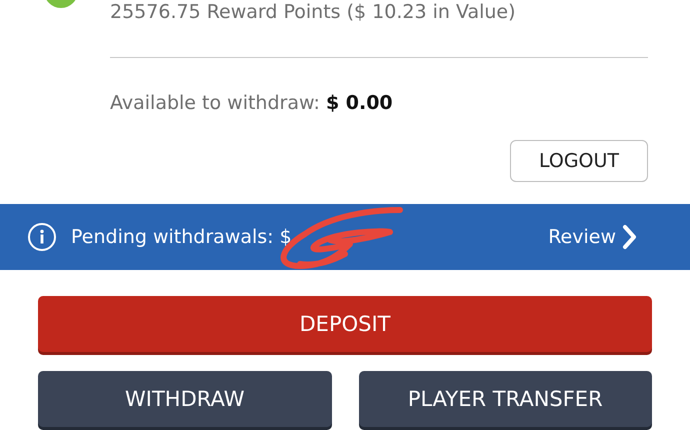 This screenshot has height=430, width=690. What do you see at coordinates (505, 399) in the screenshot?
I see `action-button: PLAYER TRANSFER` at bounding box center [505, 399].